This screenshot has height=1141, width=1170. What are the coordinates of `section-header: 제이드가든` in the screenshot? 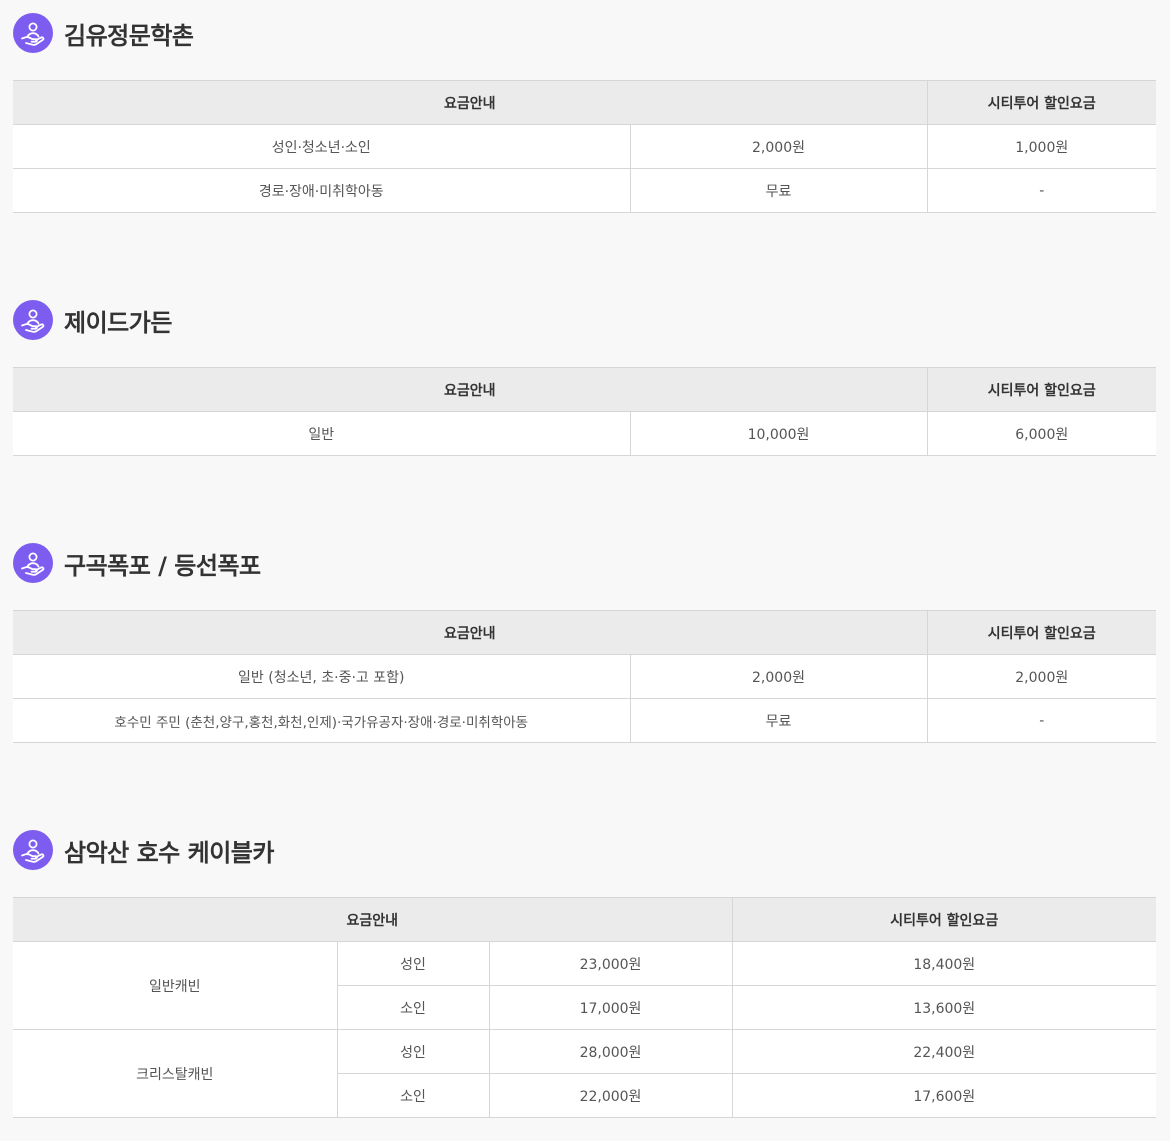 It's located at (584, 320).